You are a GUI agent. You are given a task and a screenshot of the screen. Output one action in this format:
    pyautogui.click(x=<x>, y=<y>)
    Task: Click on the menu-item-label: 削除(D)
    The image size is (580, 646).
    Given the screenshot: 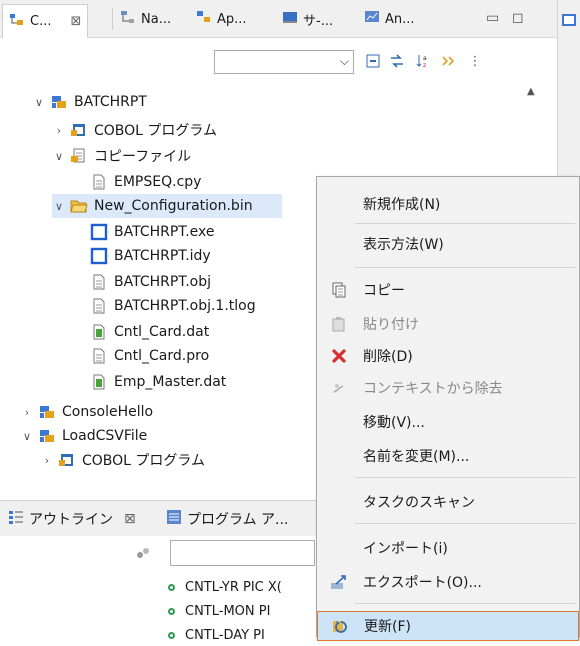 What is the action you would take?
    pyautogui.click(x=388, y=357)
    